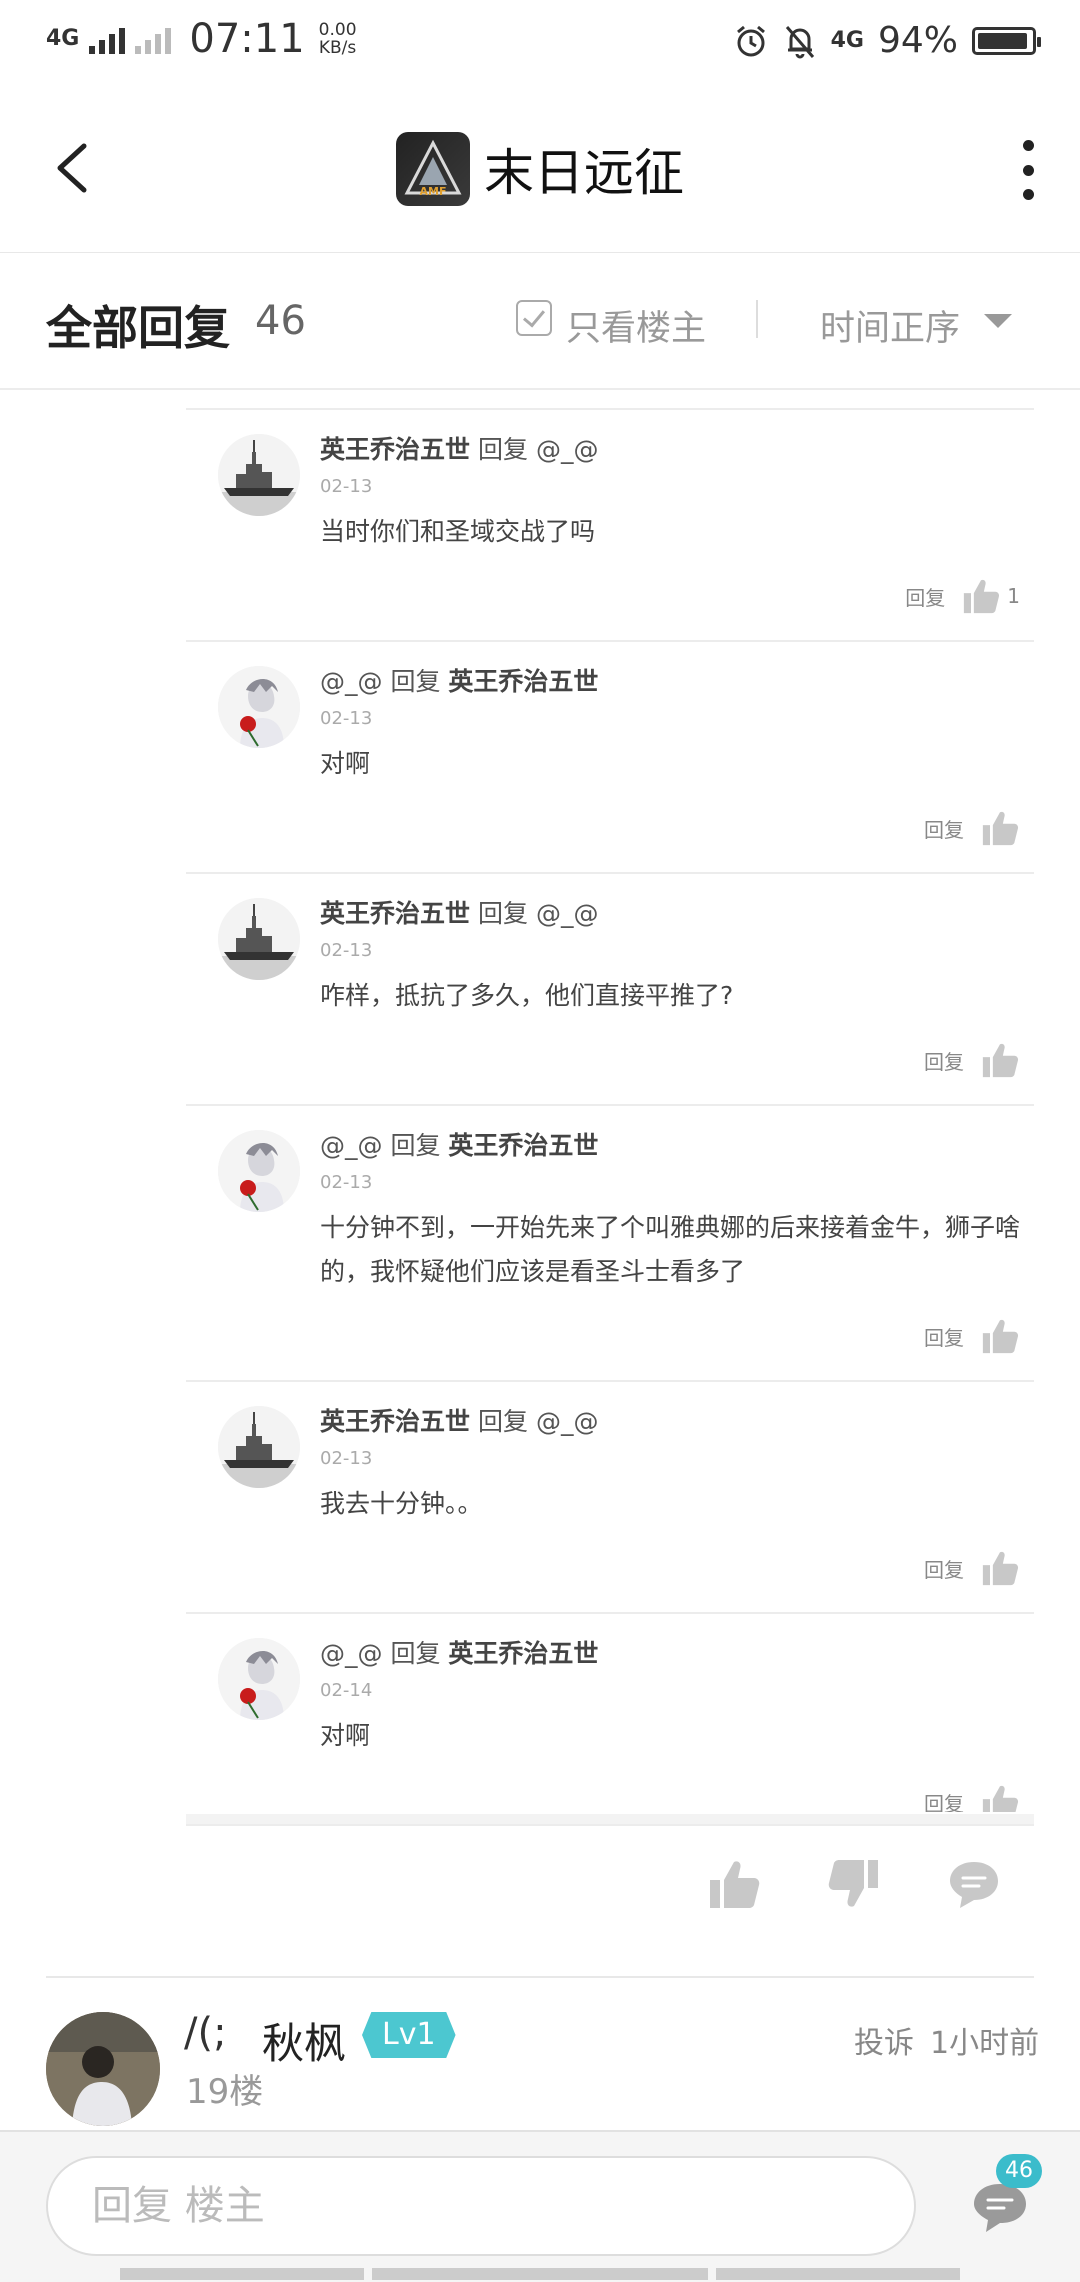  What do you see at coordinates (534, 318) in the screenshot?
I see `only-author-checkbox` at bounding box center [534, 318].